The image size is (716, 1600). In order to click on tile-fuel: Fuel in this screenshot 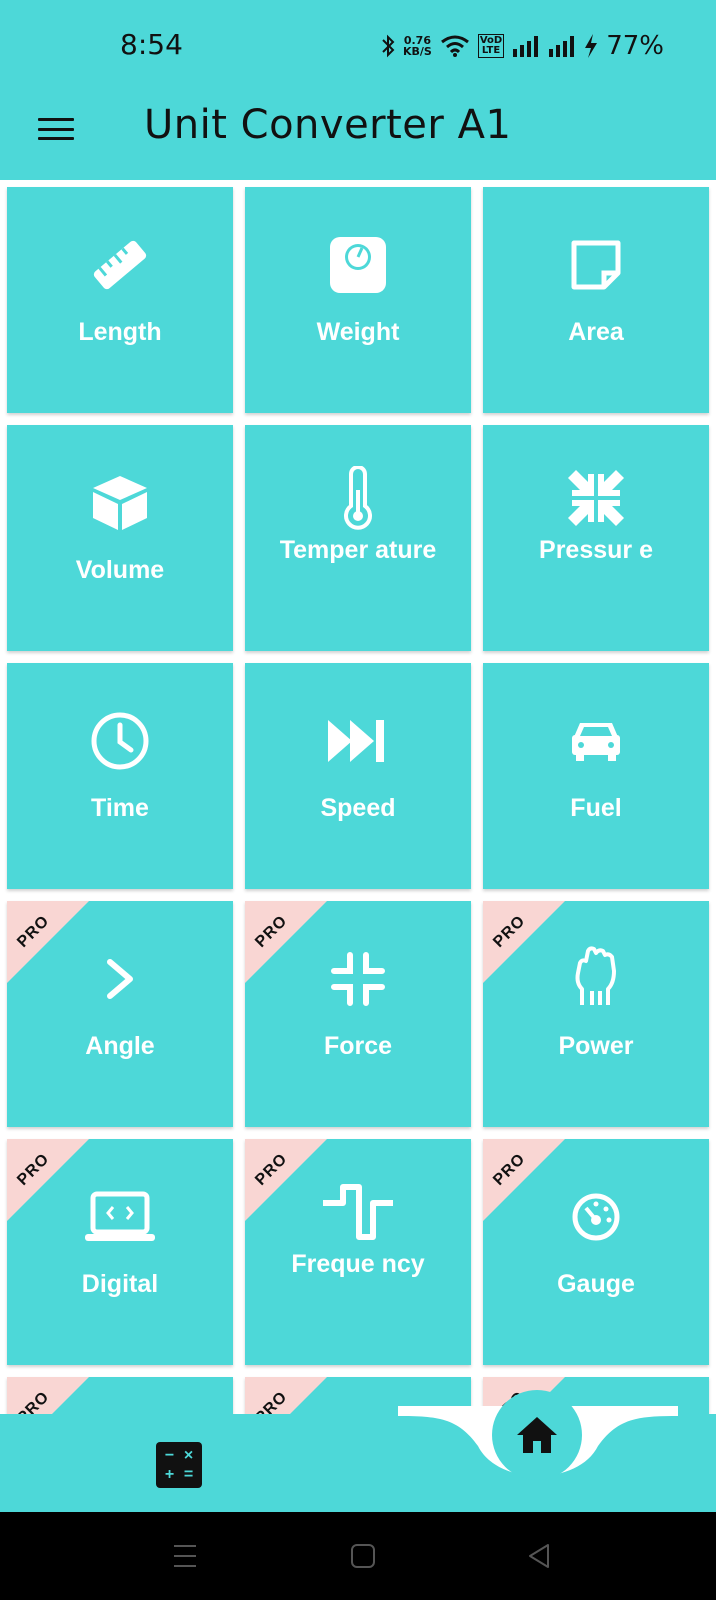, I will do `click(596, 776)`.